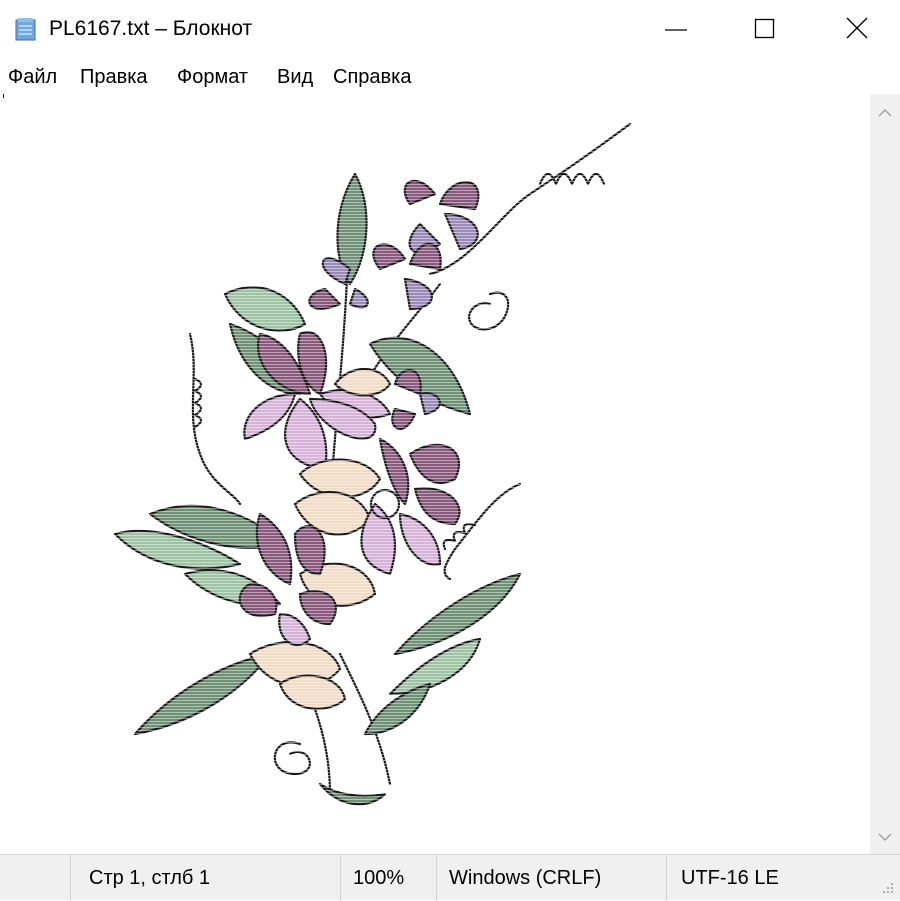  I want to click on vertical-scrollbar, so click(885, 474).